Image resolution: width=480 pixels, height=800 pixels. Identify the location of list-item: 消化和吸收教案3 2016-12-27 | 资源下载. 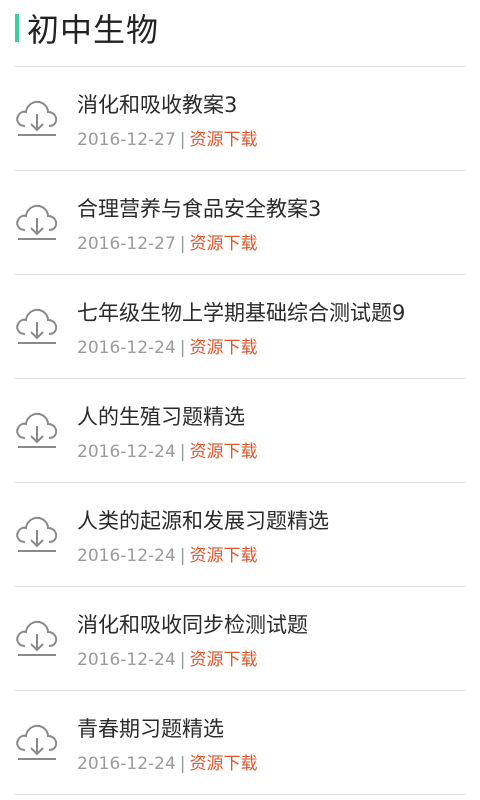
(240, 119).